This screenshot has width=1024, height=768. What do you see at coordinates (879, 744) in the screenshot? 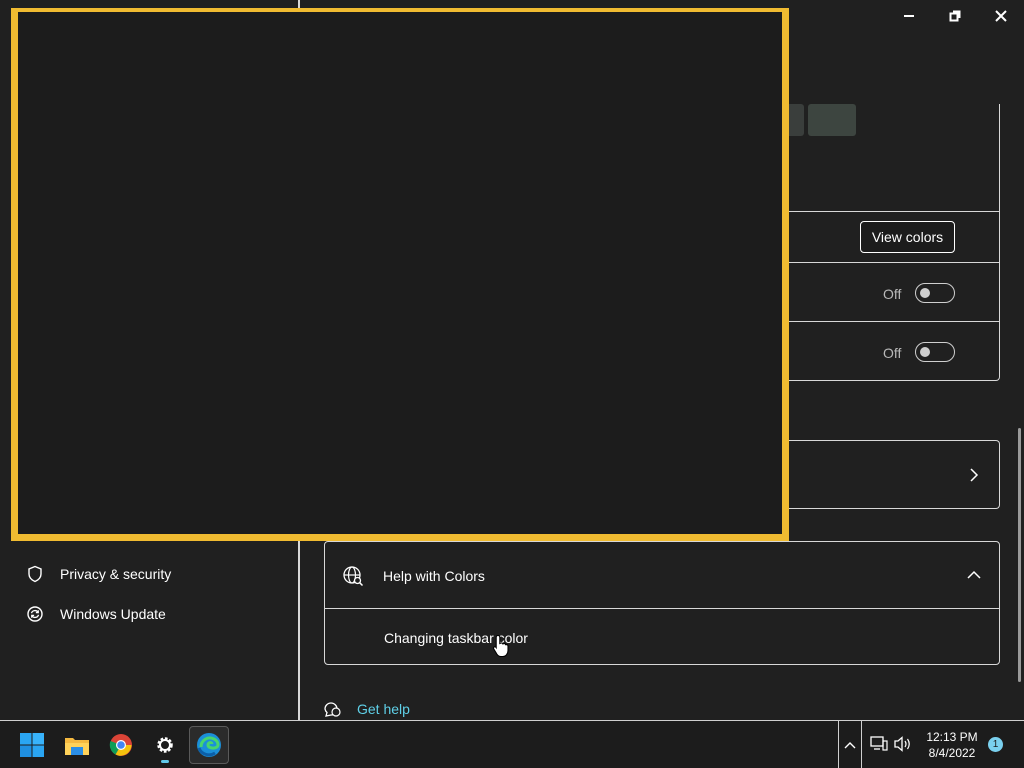
I see `network-icon` at bounding box center [879, 744].